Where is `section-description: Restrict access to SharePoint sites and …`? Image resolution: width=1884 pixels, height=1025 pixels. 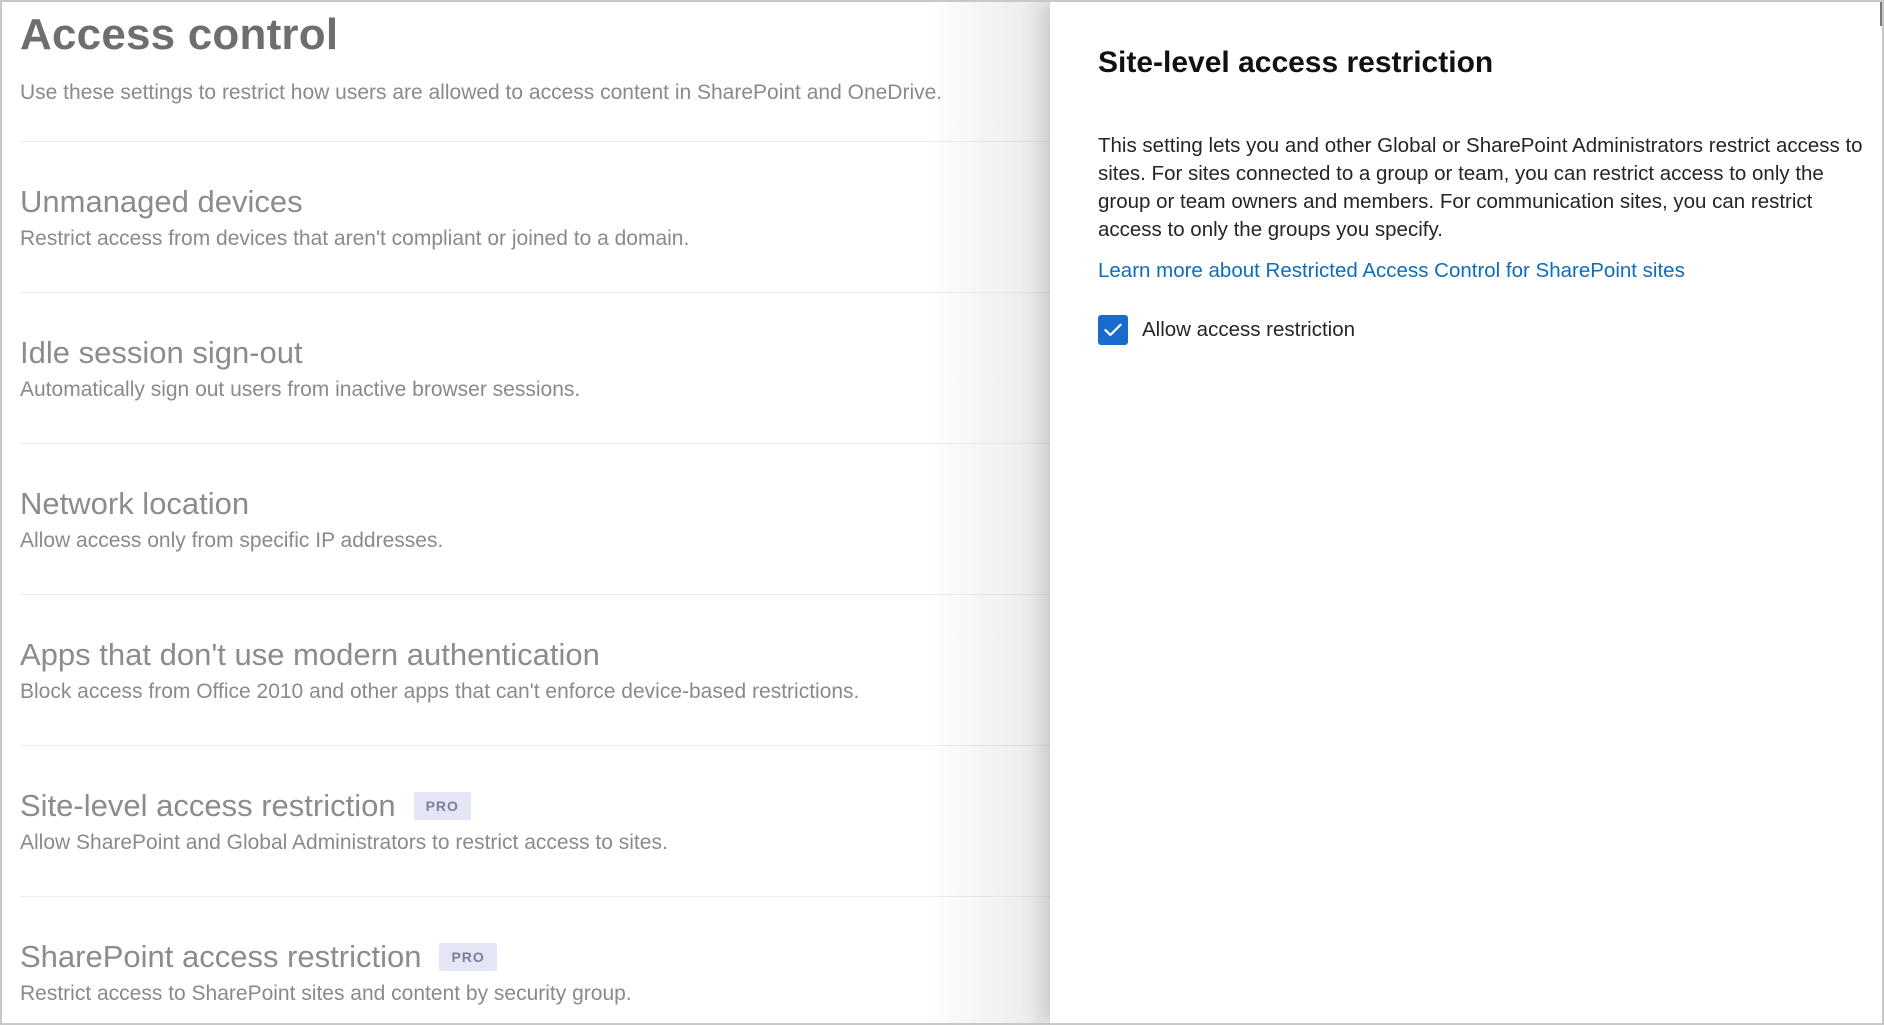
section-description: Restrict access to SharePoint sites and … is located at coordinates (326, 993).